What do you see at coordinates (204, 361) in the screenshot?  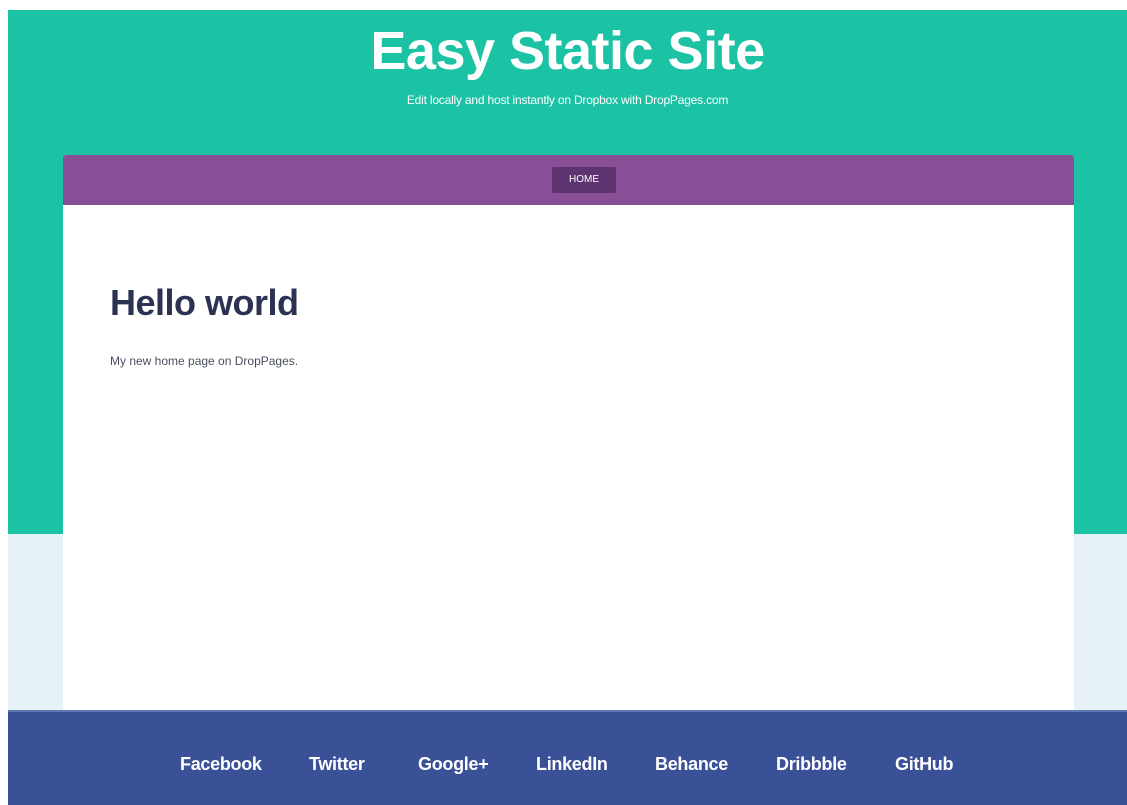 I see `page-body-text: My new home page on DropPages.` at bounding box center [204, 361].